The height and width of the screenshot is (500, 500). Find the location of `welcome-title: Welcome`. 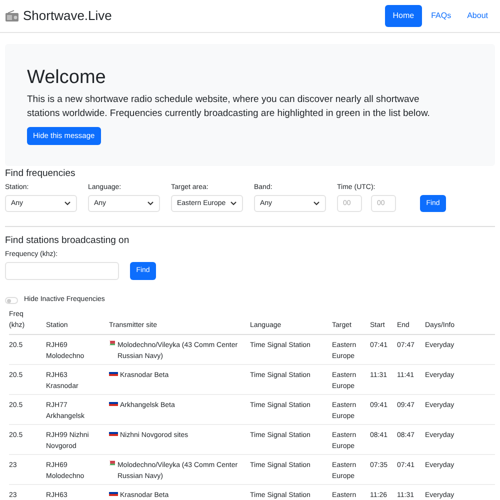

welcome-title: Welcome is located at coordinates (67, 78).